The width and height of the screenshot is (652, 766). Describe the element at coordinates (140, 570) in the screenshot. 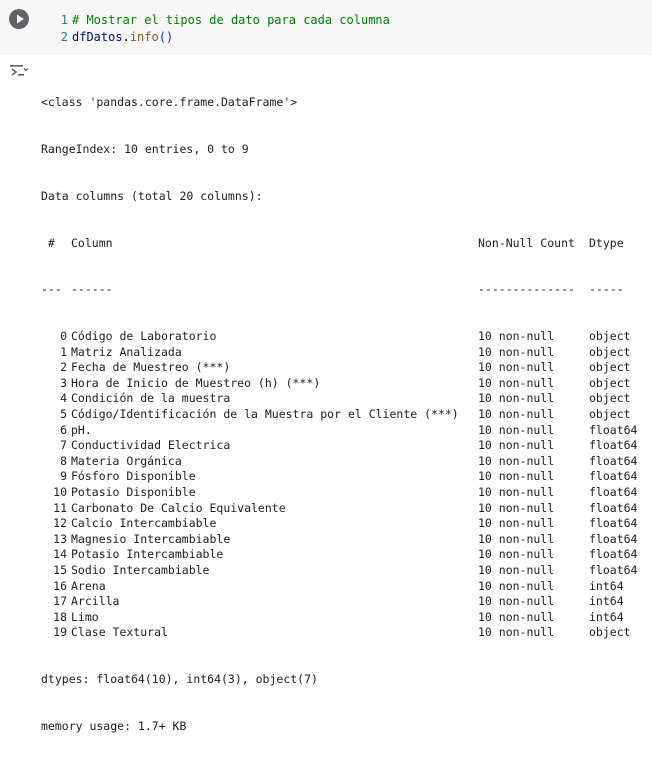

I see `row-column-name: Sodio Intercambiable` at that location.